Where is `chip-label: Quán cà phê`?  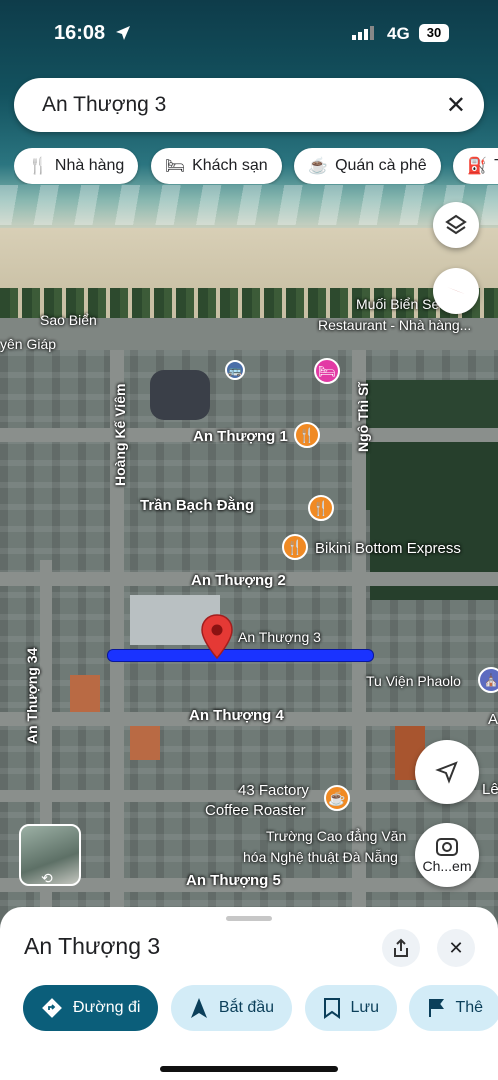
chip-label: Quán cà phê is located at coordinates (381, 165).